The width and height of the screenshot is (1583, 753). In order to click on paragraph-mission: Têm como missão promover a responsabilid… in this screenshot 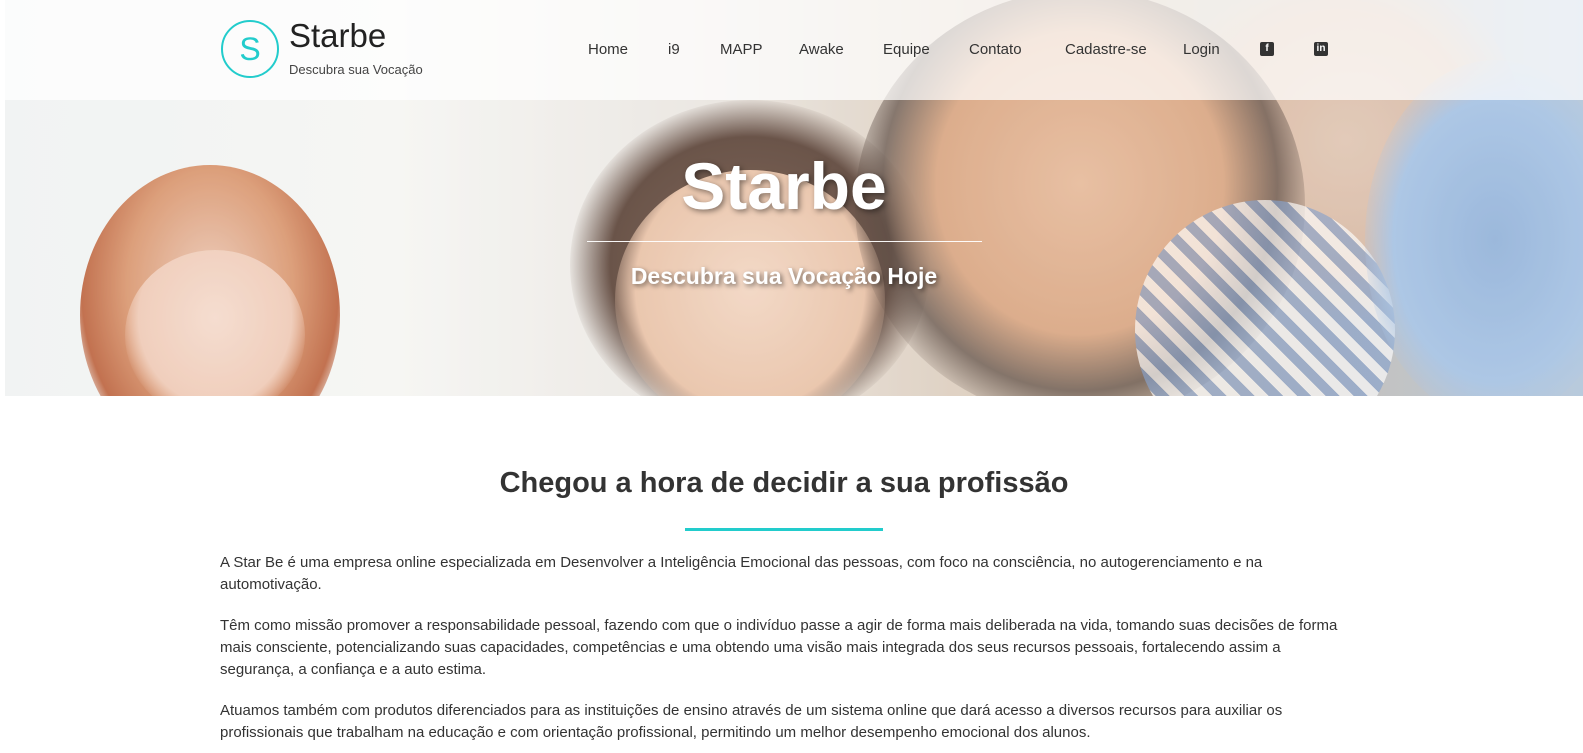, I will do `click(779, 647)`.